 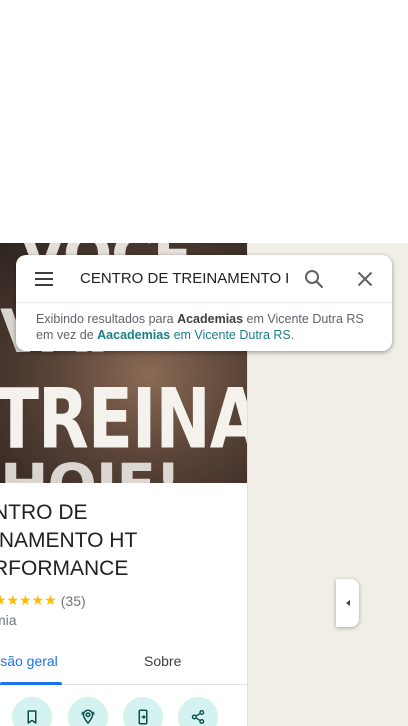 I want to click on rating-stars-icon: ★★★★★, so click(x=28, y=600).